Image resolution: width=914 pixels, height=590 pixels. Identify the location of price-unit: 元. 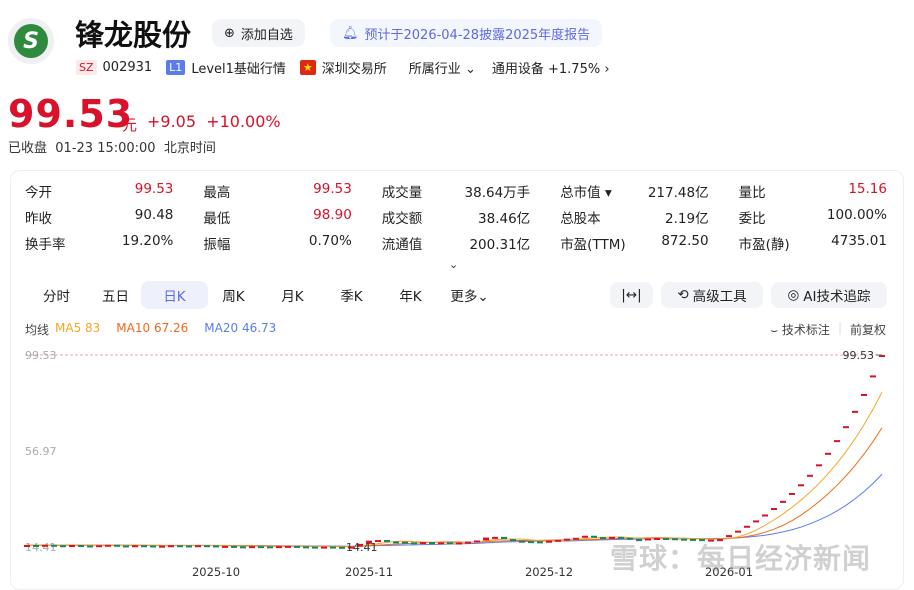
(130, 125).